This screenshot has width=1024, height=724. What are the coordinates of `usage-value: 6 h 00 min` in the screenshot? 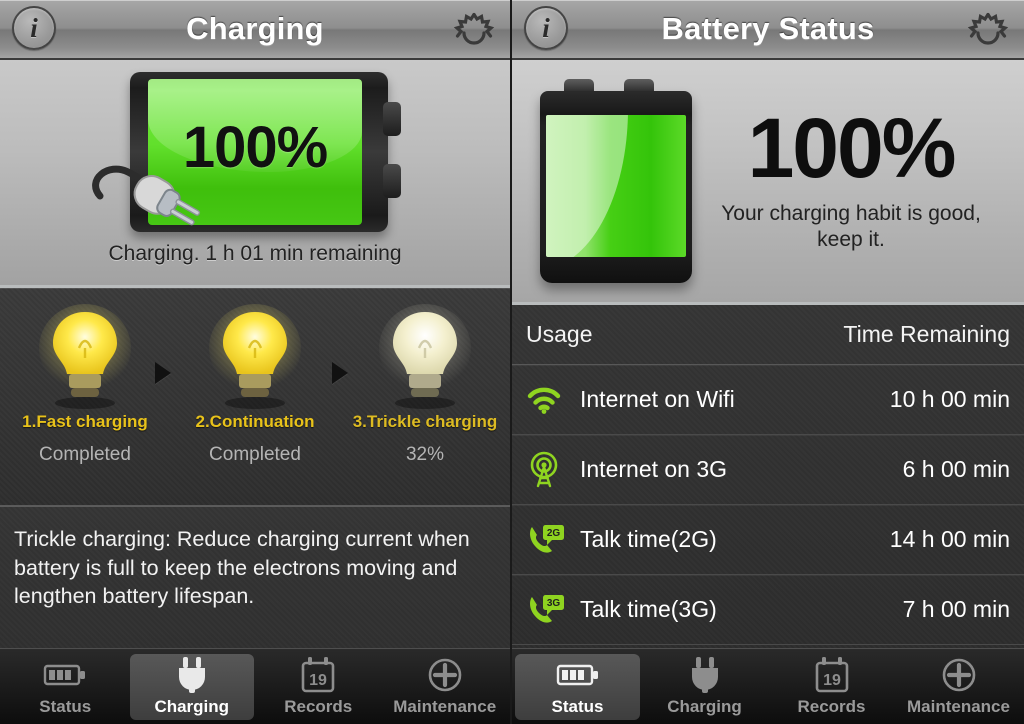 It's located at (956, 469).